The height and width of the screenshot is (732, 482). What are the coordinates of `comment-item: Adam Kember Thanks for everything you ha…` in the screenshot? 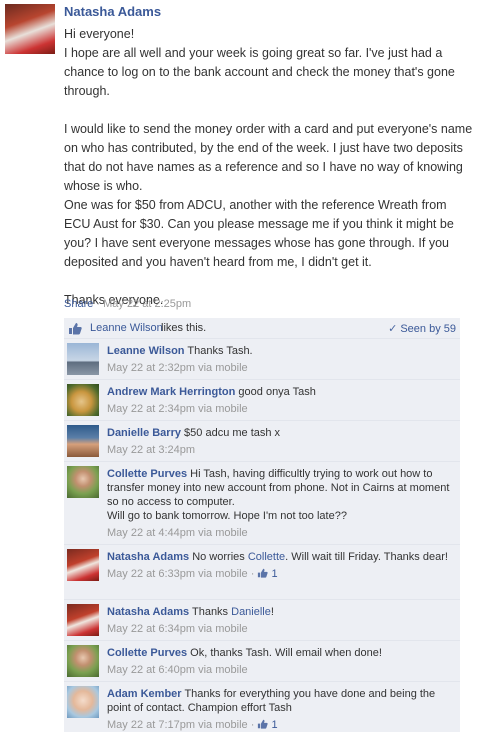 It's located at (262, 707).